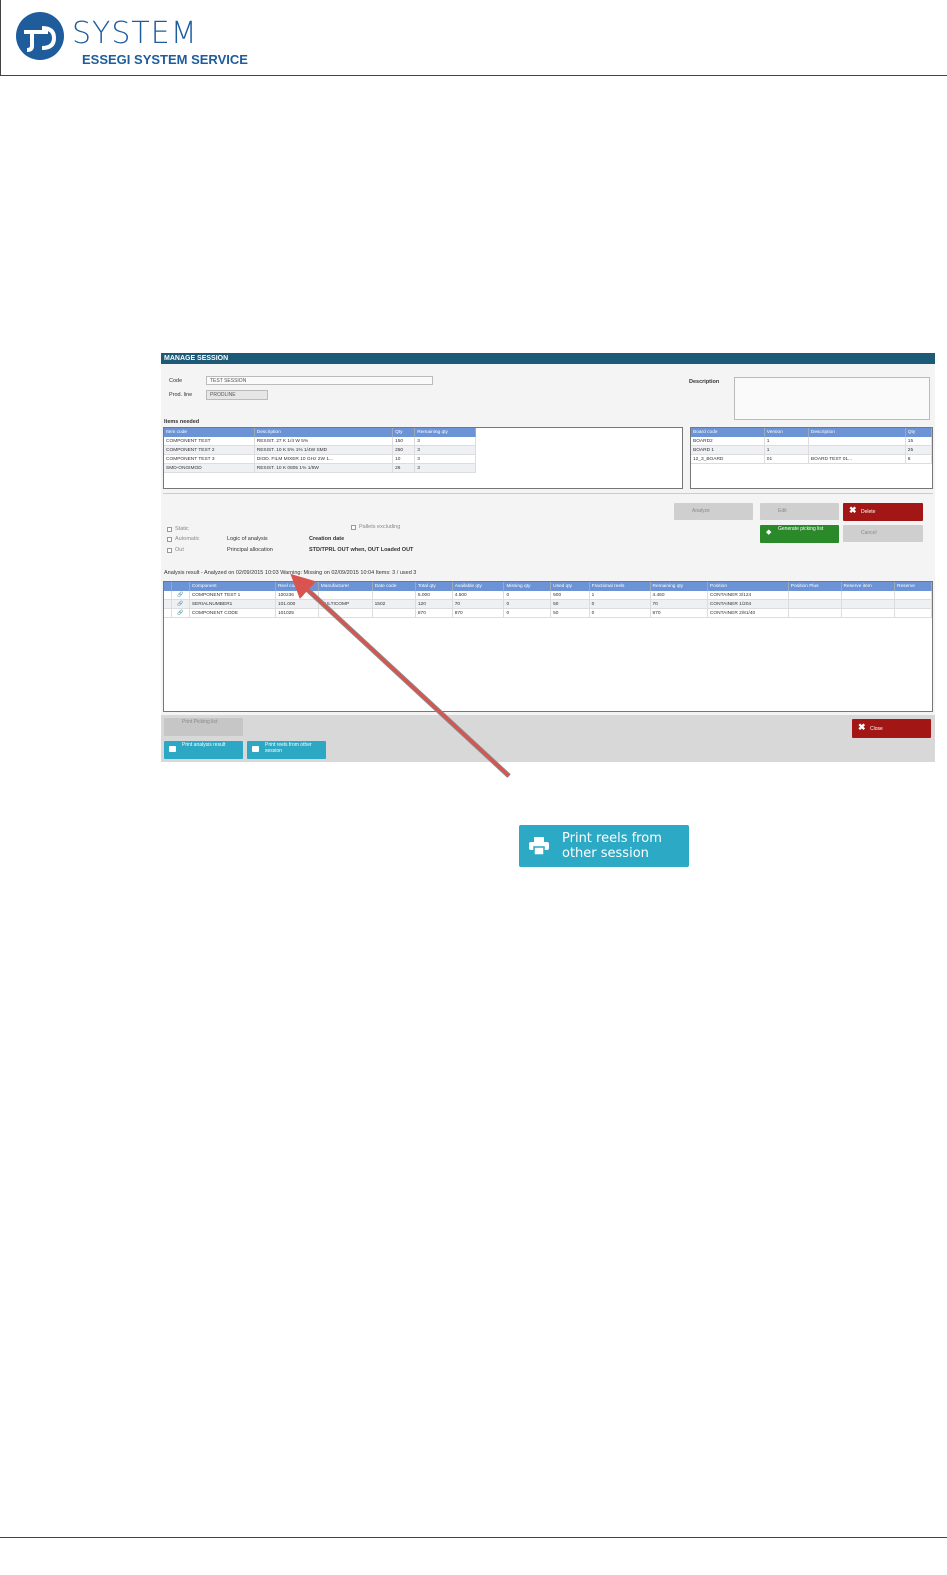  Describe the element at coordinates (853, 510) in the screenshot. I see `delete-icon: ✖` at that location.